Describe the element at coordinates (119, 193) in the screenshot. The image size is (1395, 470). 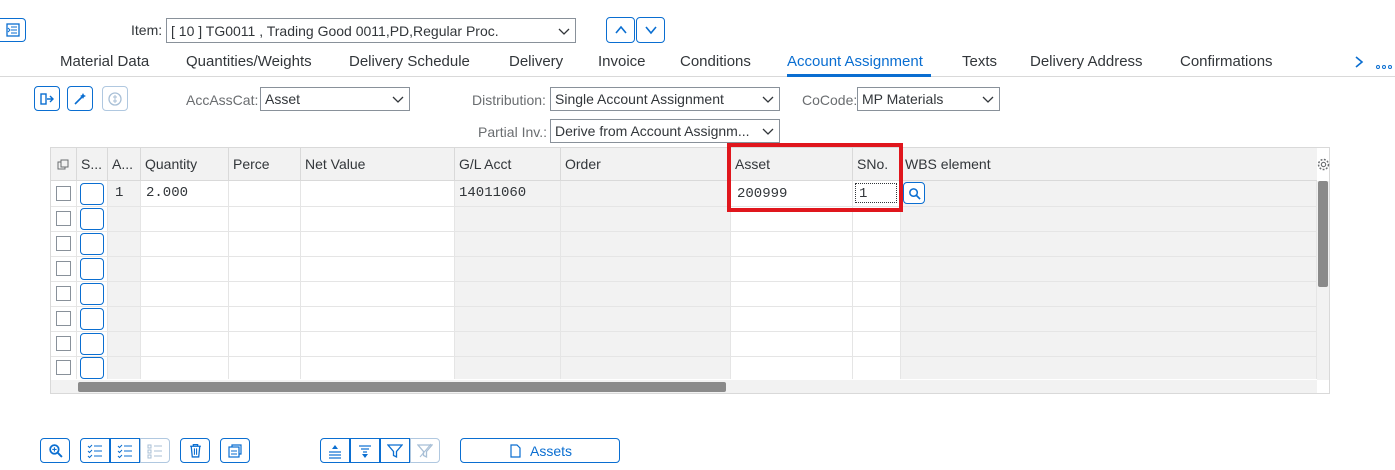
I see `cell-account-number: 1` at that location.